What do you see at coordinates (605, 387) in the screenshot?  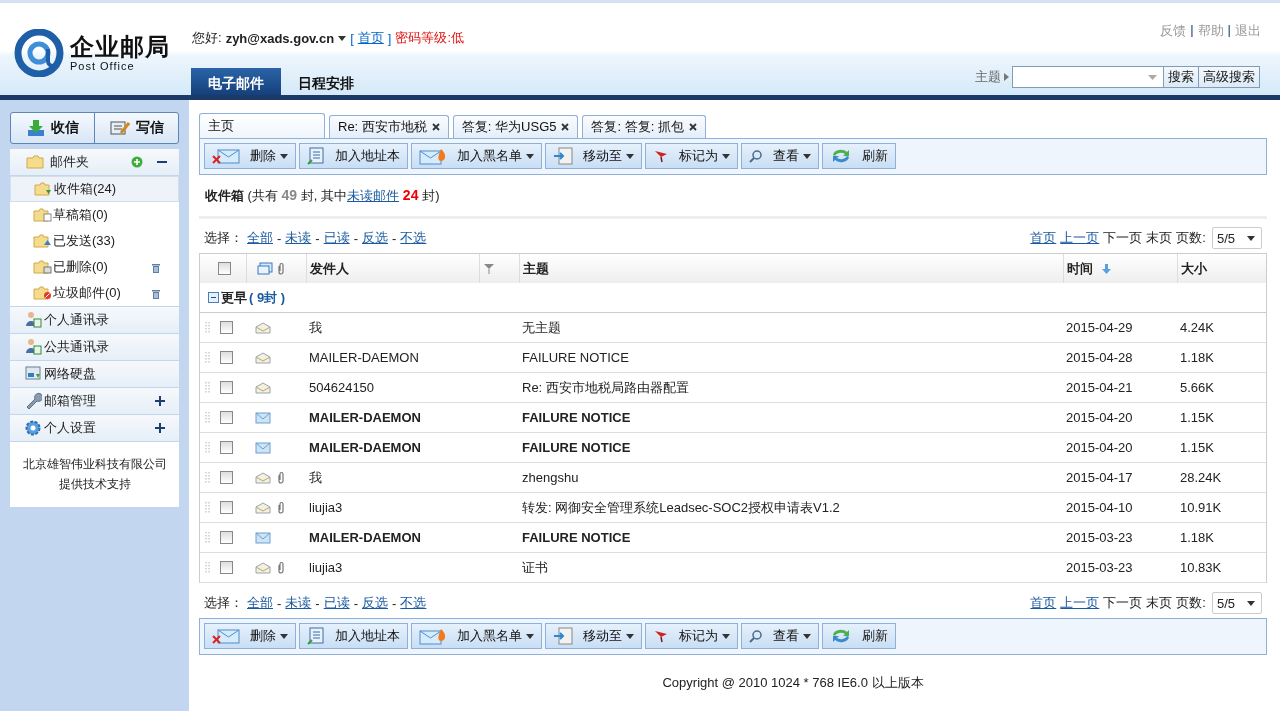 I see `table-cell-text: Re: 西安市地税局路由器配置` at bounding box center [605, 387].